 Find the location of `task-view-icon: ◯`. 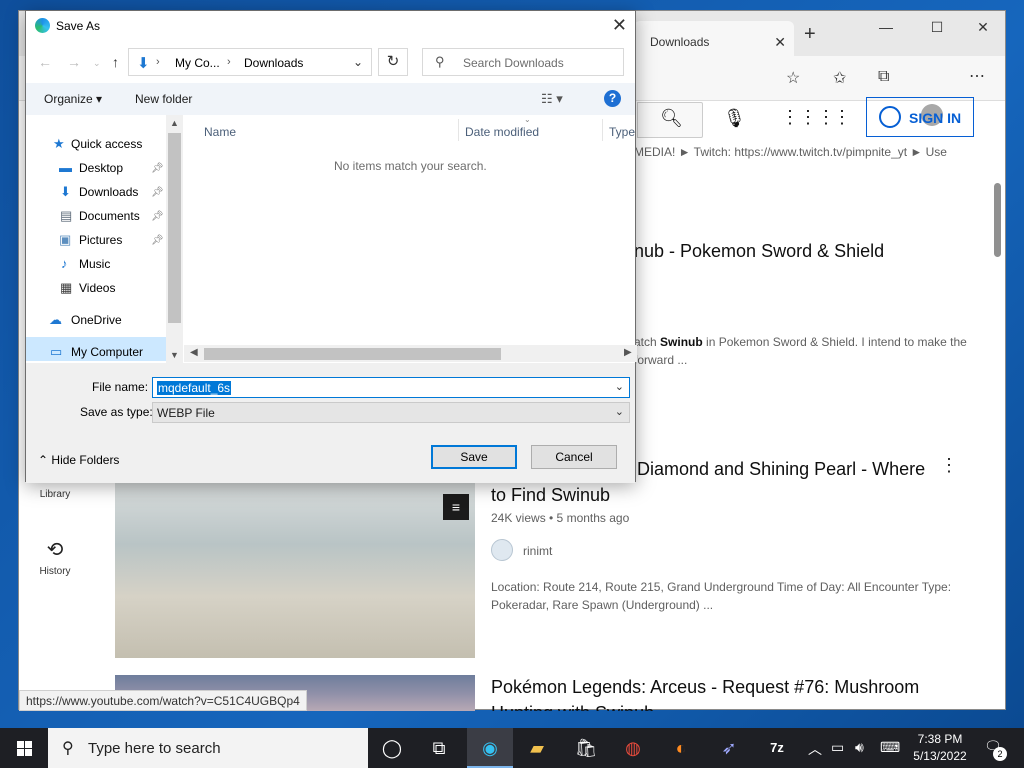

task-view-icon: ◯ is located at coordinates (392, 748).